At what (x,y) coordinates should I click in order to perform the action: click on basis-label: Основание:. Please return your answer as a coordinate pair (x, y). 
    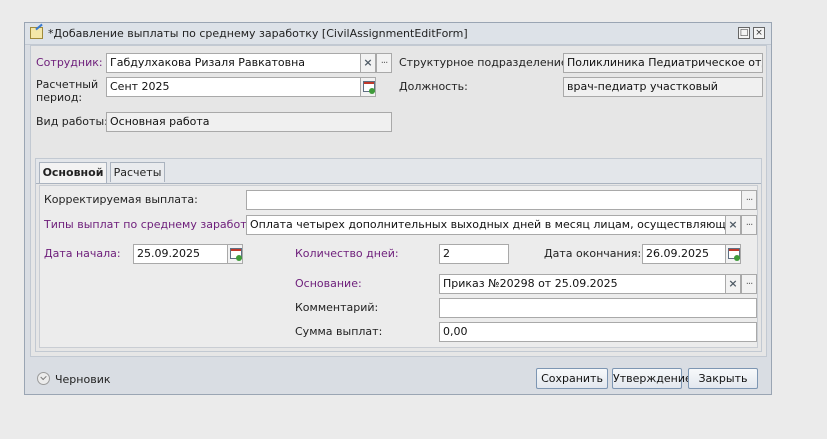
    Looking at the image, I should click on (328, 283).